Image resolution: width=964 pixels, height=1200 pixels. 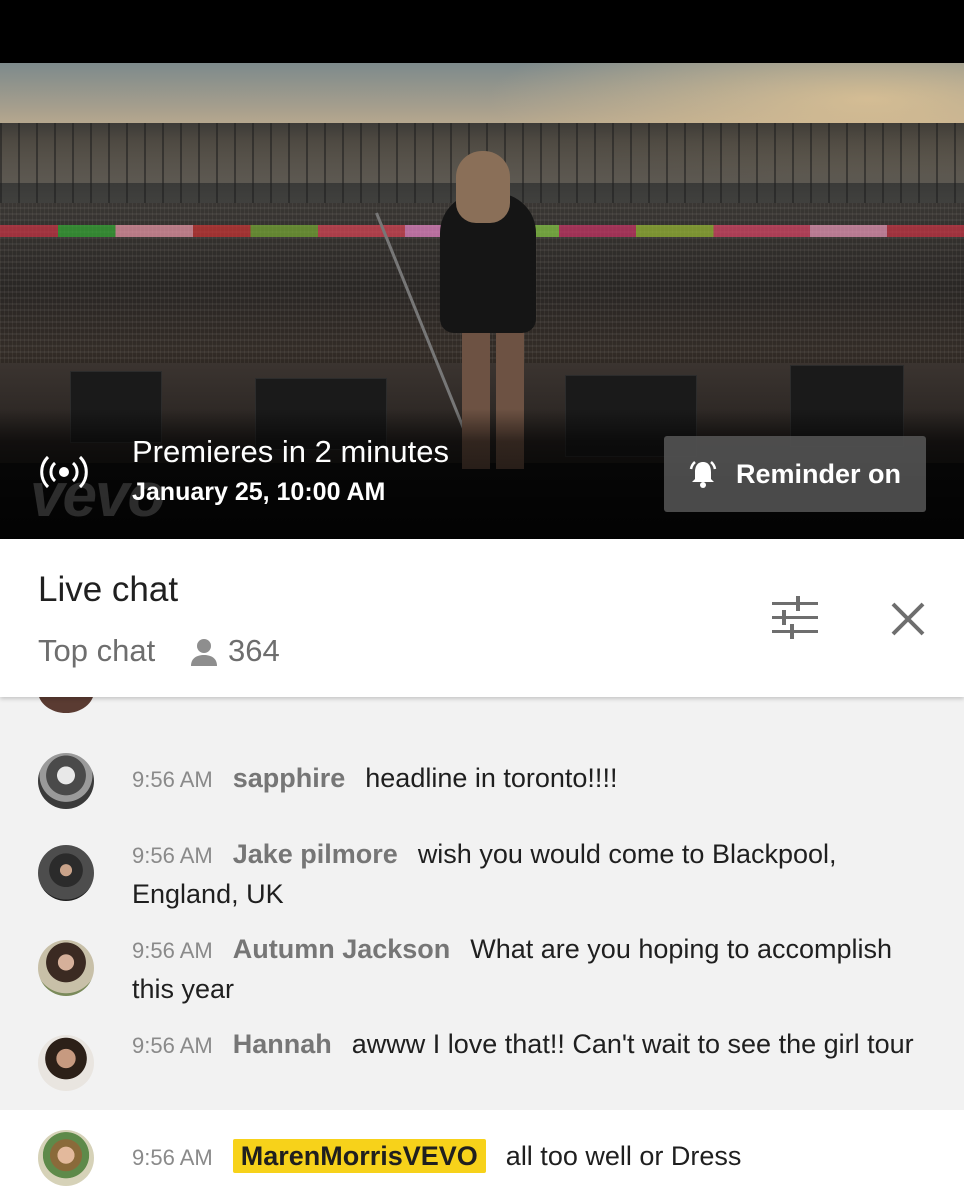 I want to click on message-body: all too well or Dress, so click(x=623, y=1156).